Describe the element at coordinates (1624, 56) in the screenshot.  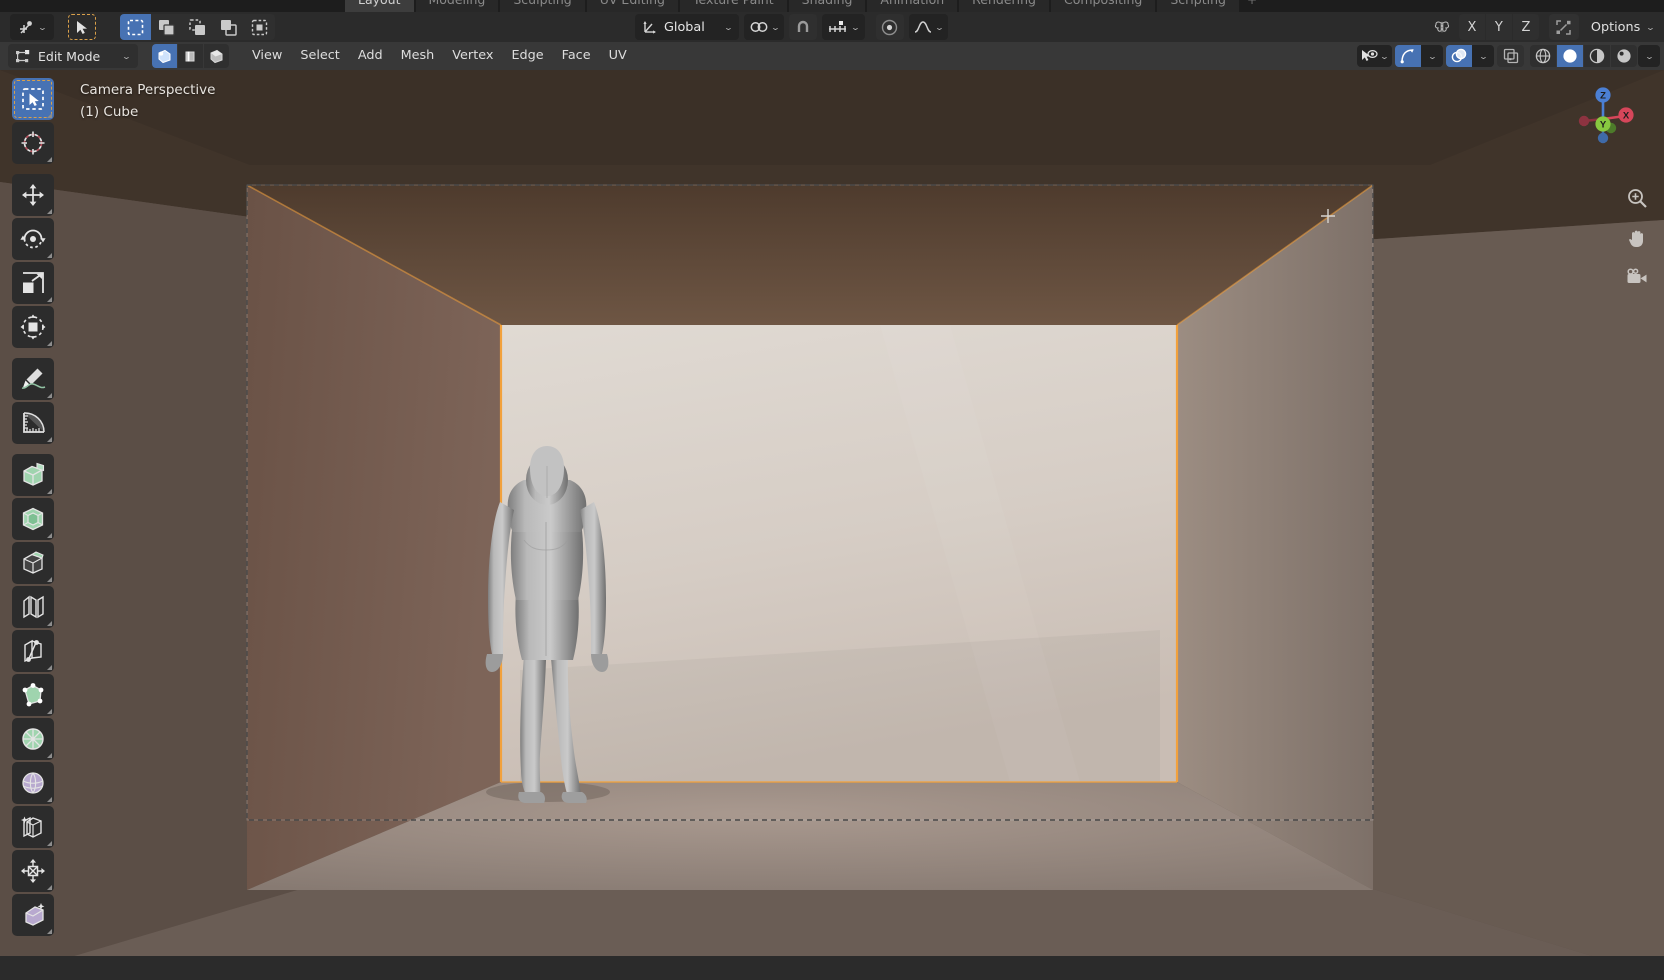
I see `rendered-shading-button` at that location.